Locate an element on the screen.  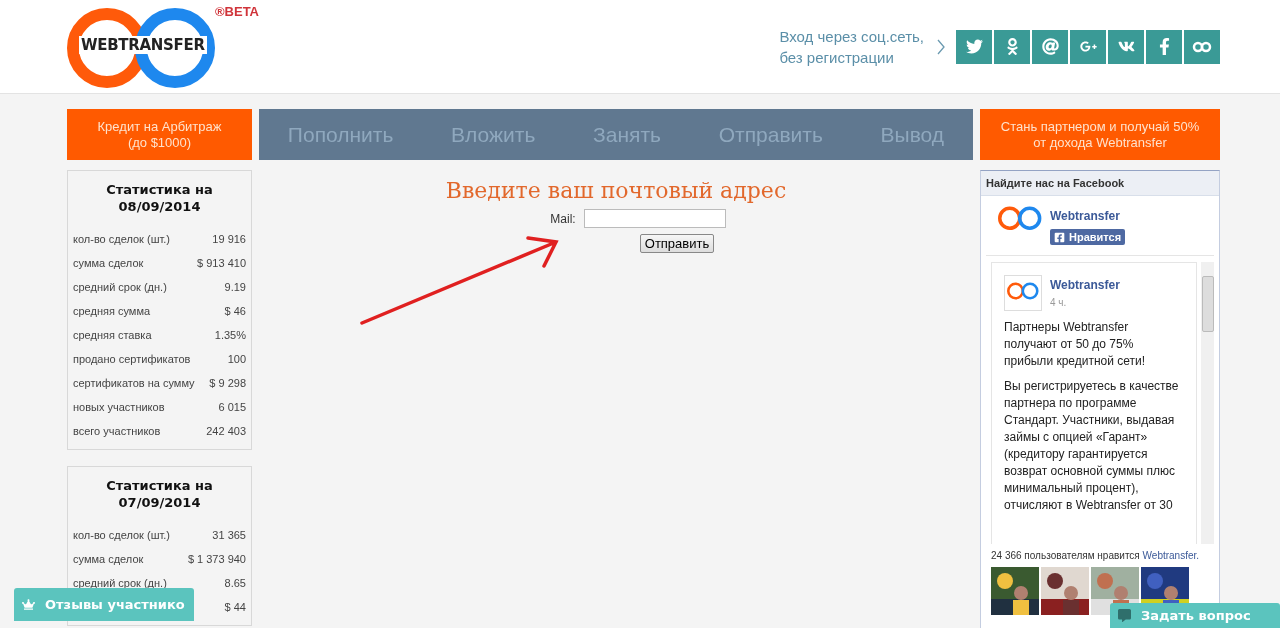
stats-label: всего участников is located at coordinates (117, 431).